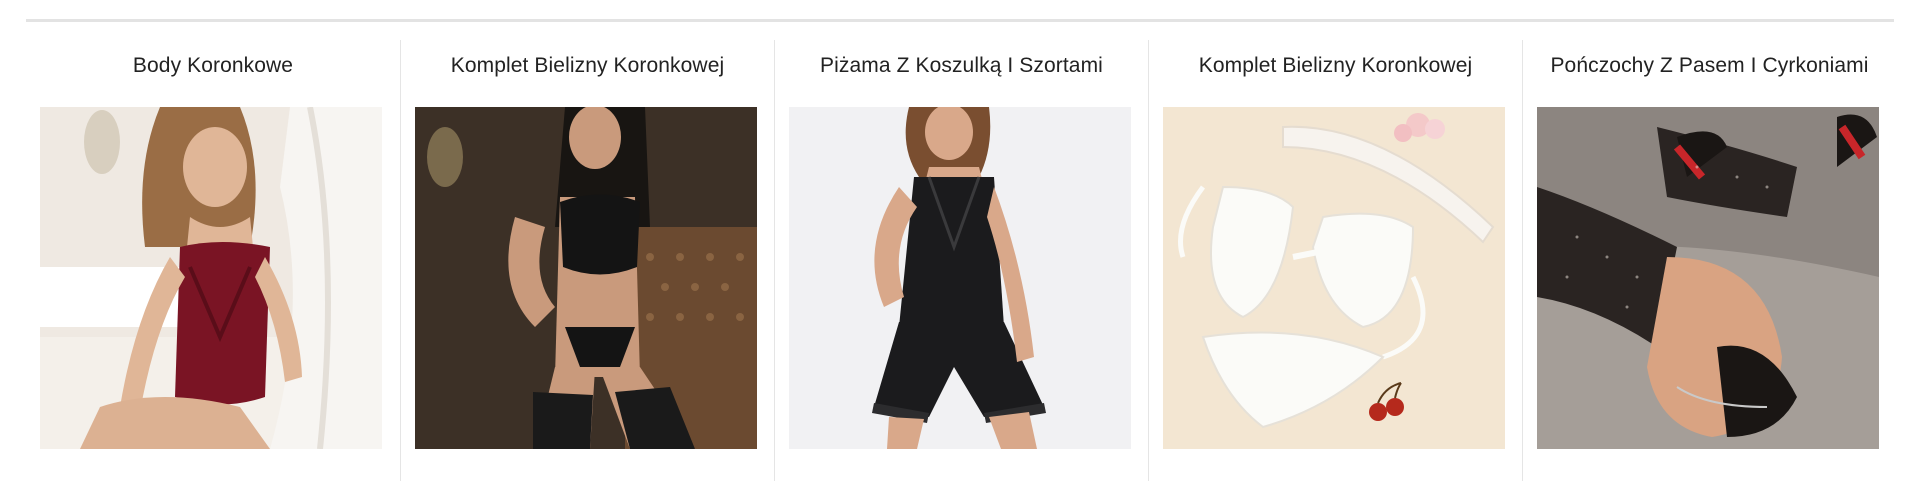 The height and width of the screenshot is (481, 1920). I want to click on product-title: Body Koronkowe, so click(213, 66).